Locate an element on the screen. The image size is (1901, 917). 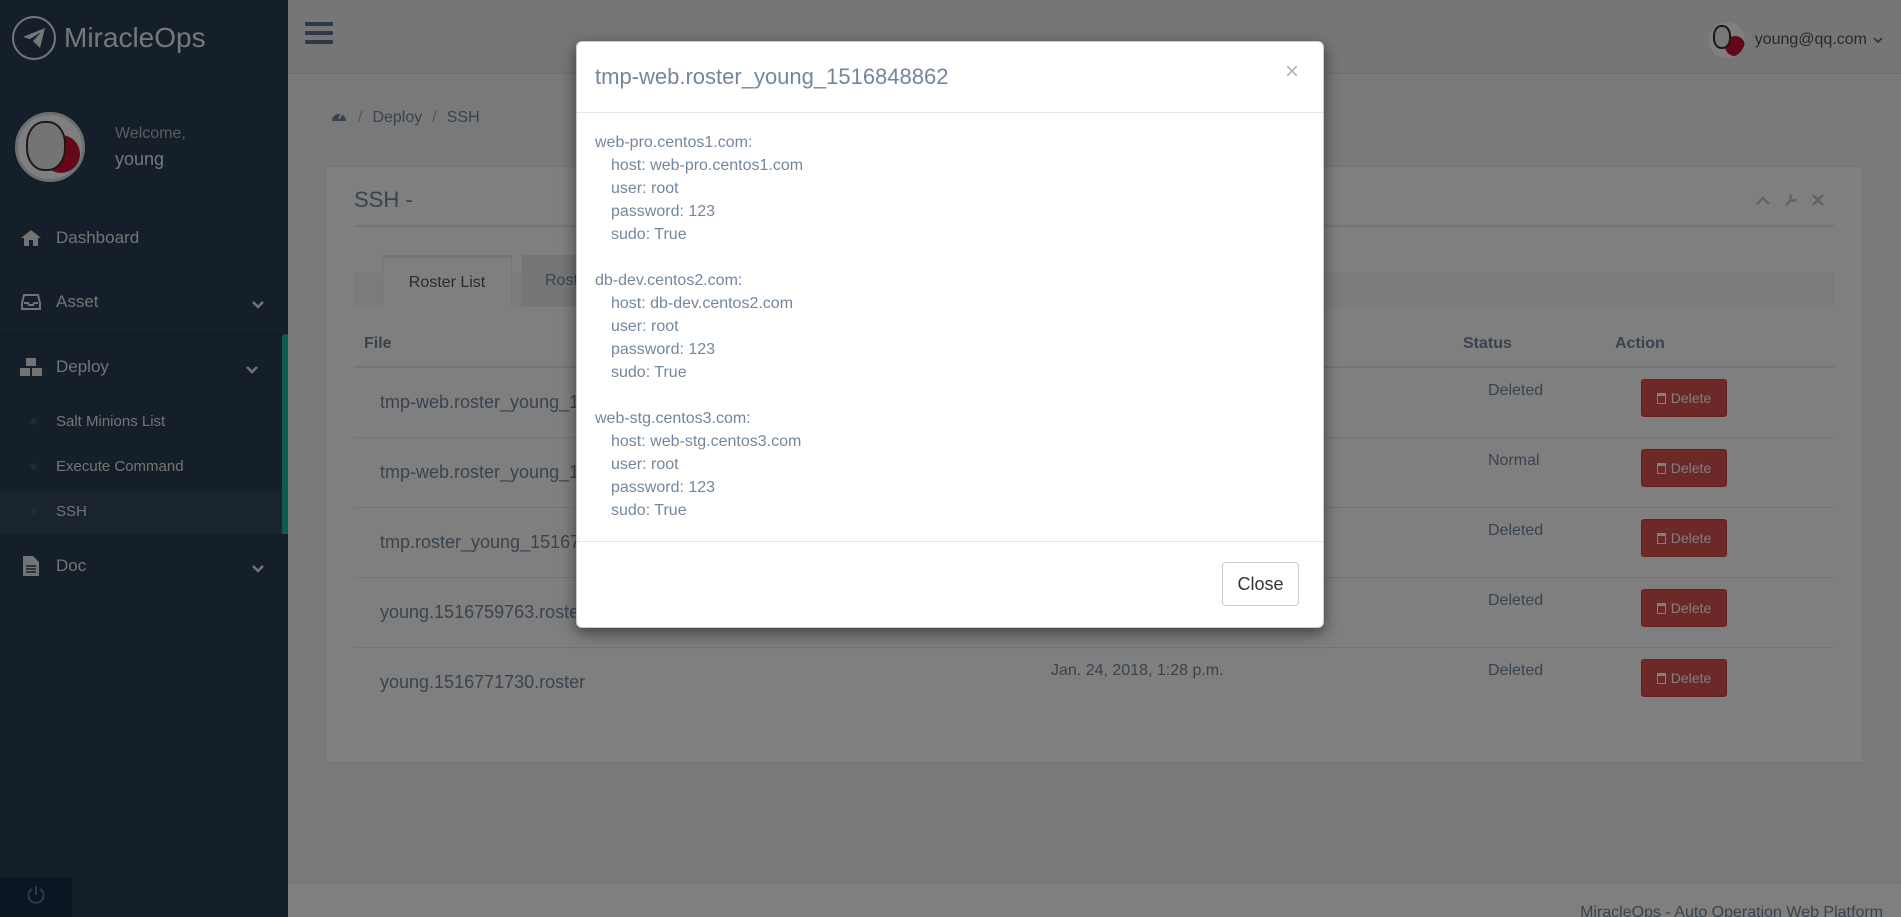
close-icon: × is located at coordinates (1292, 72).